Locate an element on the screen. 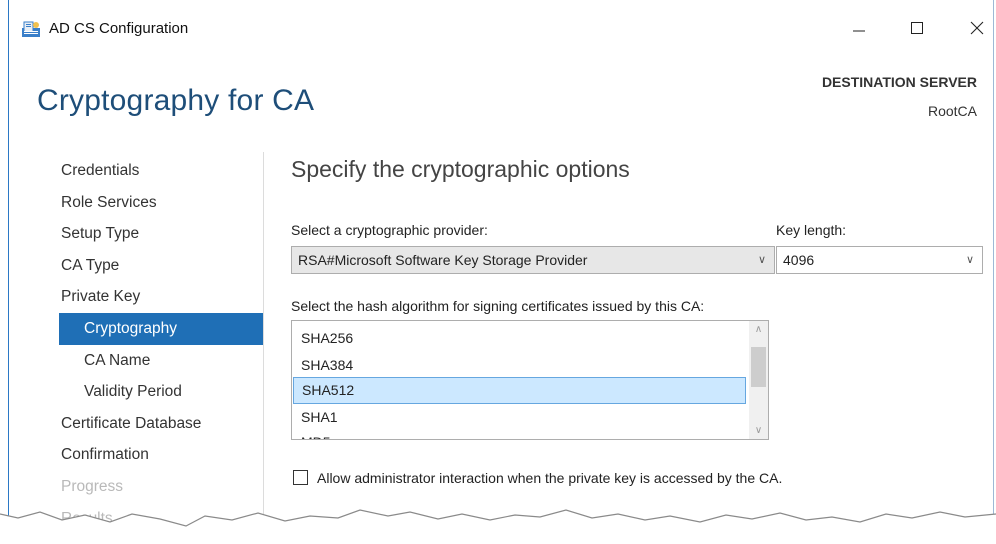 Image resolution: width=996 pixels, height=544 pixels. hash-algorithm-listbox: SHA256 SHA384 SHA512 SHA1 MD5 ∧ ∨ is located at coordinates (530, 380).